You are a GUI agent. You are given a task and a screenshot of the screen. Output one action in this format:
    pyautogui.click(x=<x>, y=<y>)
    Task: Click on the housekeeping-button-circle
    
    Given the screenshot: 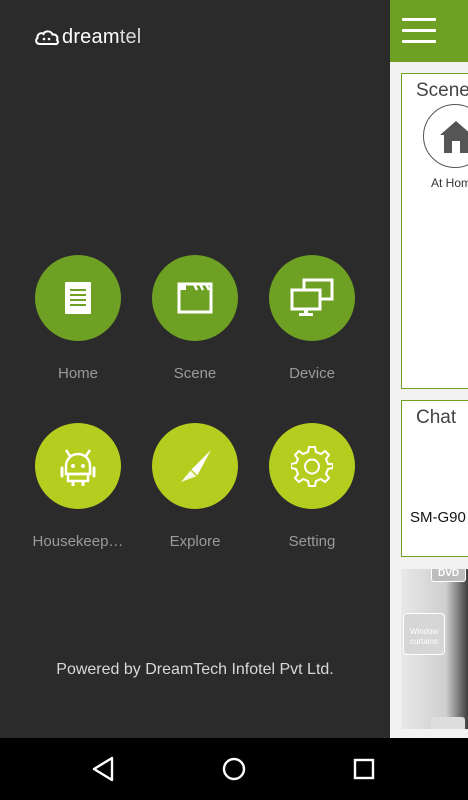 What is the action you would take?
    pyautogui.click(x=78, y=466)
    